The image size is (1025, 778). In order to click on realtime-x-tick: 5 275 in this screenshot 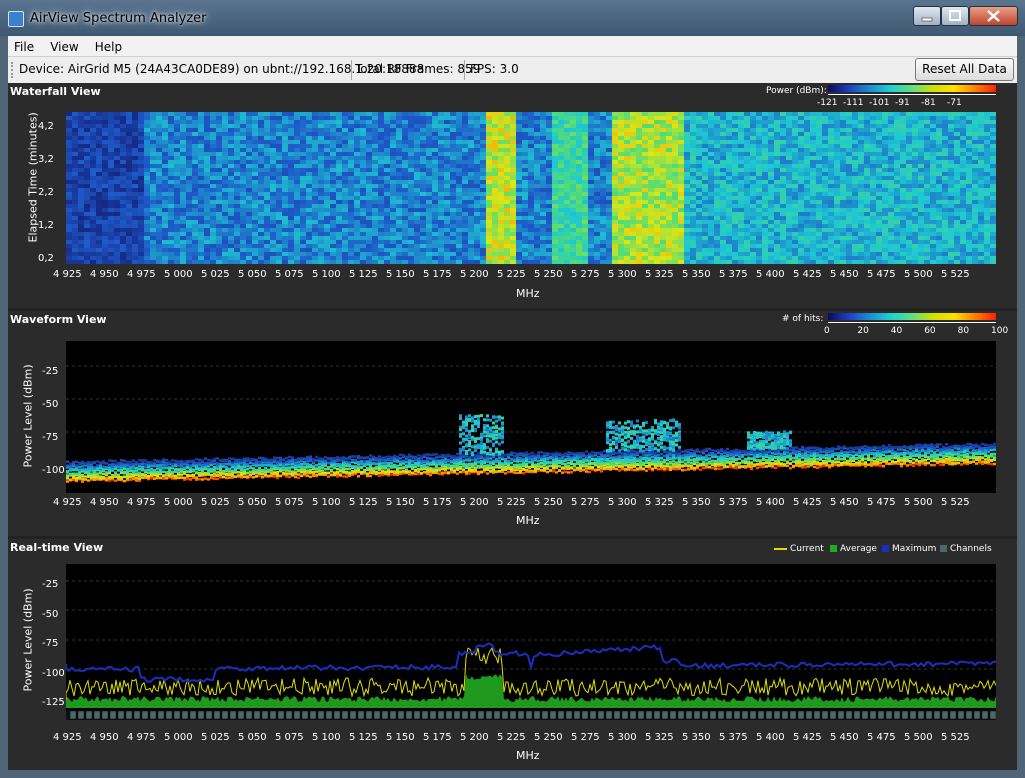, I will do `click(585, 737)`.